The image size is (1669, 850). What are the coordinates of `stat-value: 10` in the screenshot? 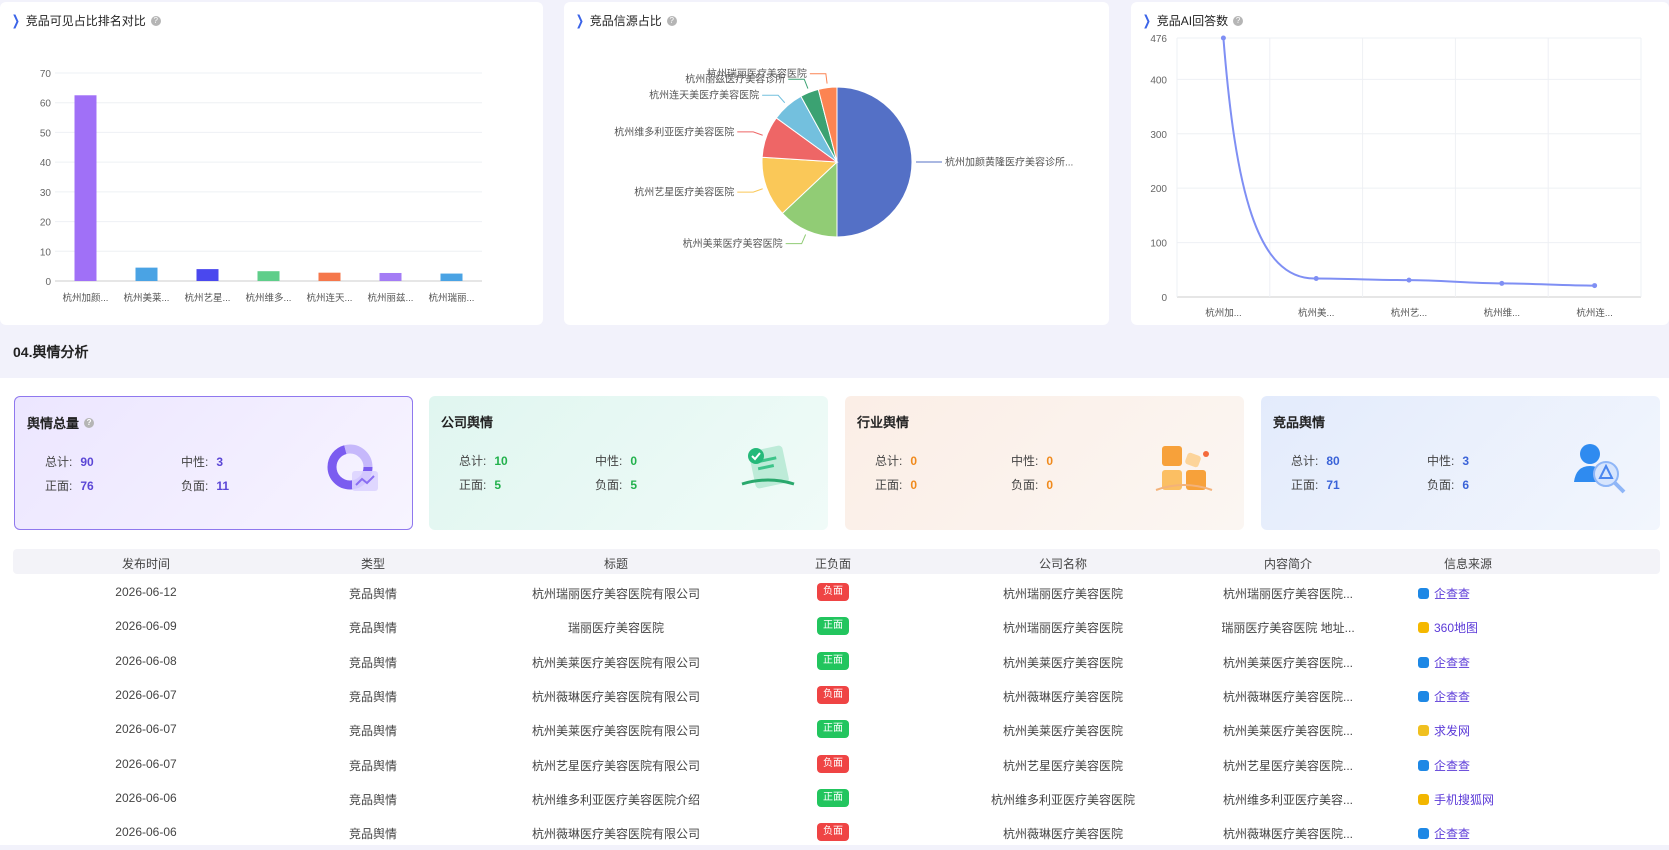 It's located at (501, 461).